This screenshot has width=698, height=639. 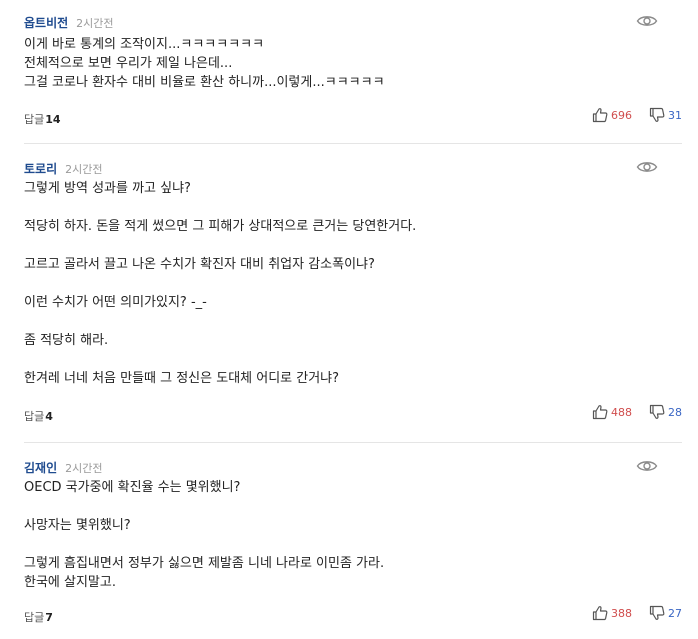 What do you see at coordinates (49, 617) in the screenshot?
I see `reply-count: 7` at bounding box center [49, 617].